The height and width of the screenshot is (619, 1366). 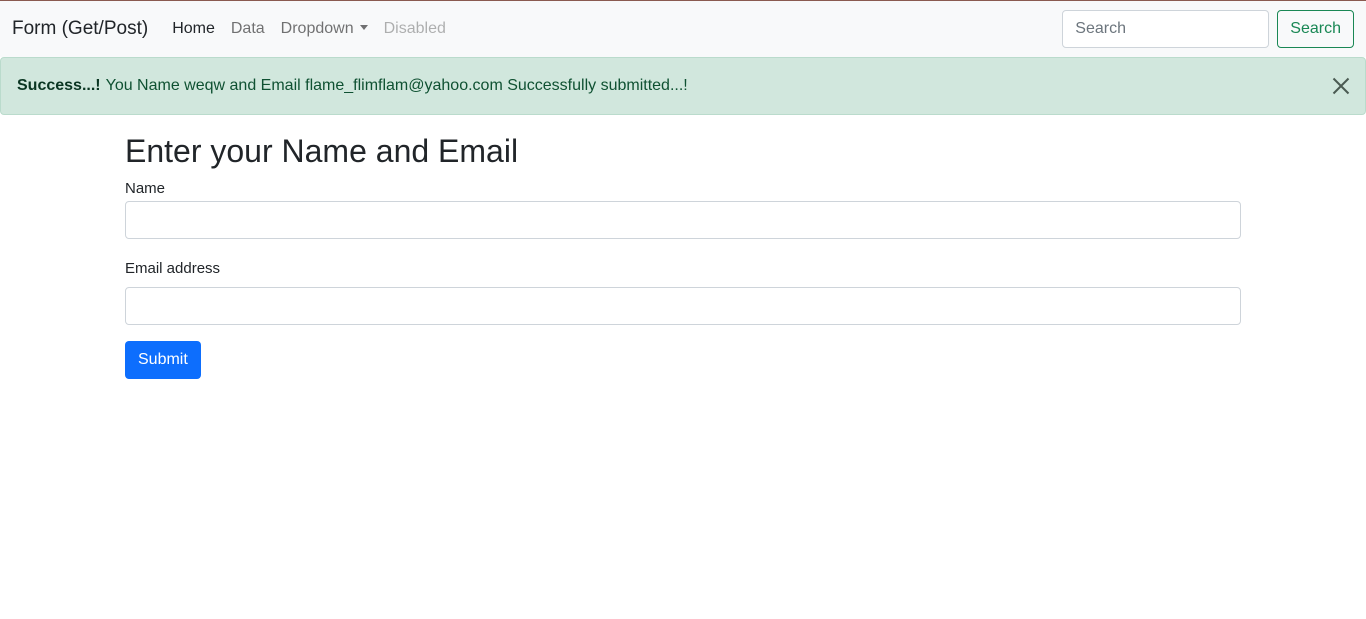 I want to click on nav-dropdown: Dropdown, so click(x=324, y=29).